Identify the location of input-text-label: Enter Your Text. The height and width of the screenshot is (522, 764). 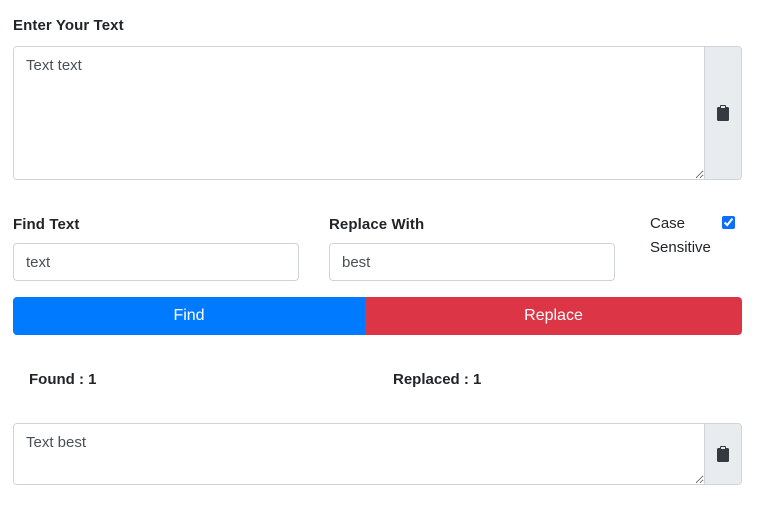
(68, 25).